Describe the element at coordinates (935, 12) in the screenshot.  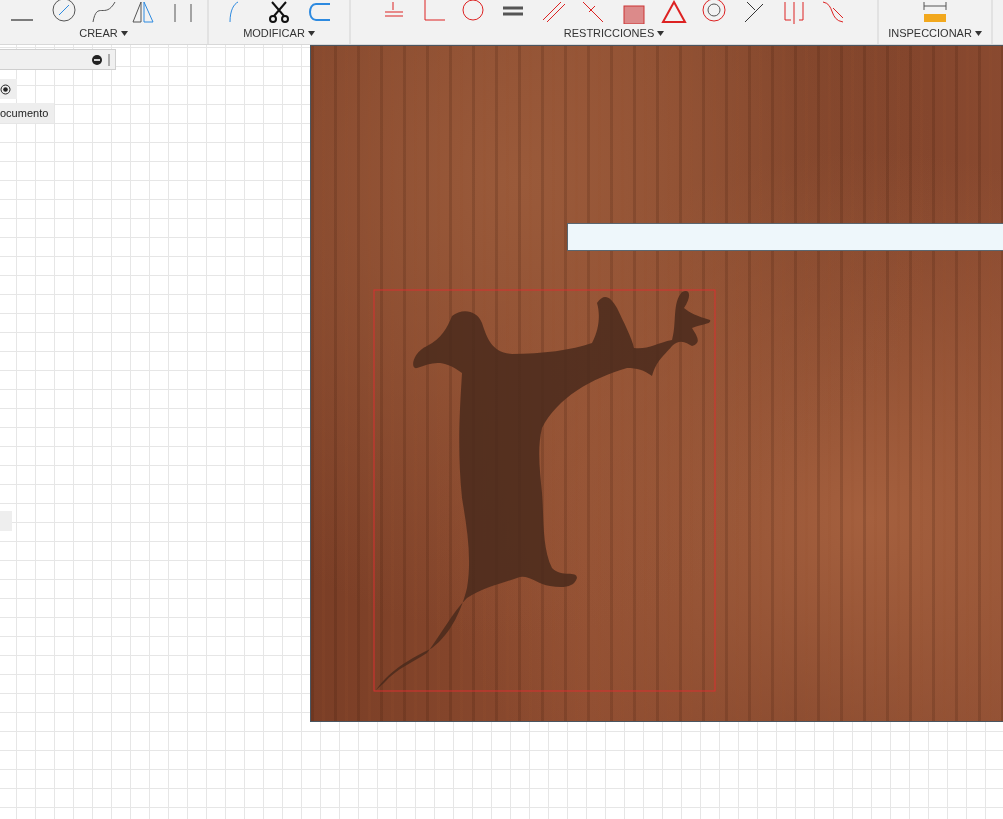
I see `ruler-icon` at that location.